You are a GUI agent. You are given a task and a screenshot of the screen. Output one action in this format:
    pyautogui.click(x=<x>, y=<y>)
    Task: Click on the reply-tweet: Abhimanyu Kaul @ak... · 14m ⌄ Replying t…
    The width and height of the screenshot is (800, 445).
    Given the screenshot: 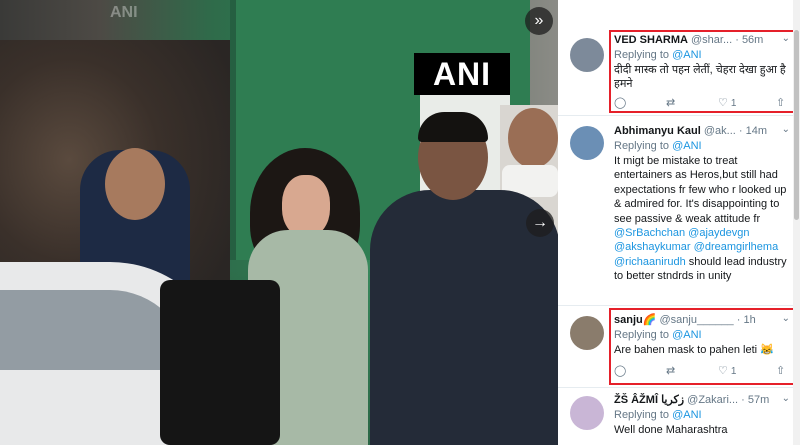 What is the action you would take?
    pyautogui.click(x=679, y=212)
    